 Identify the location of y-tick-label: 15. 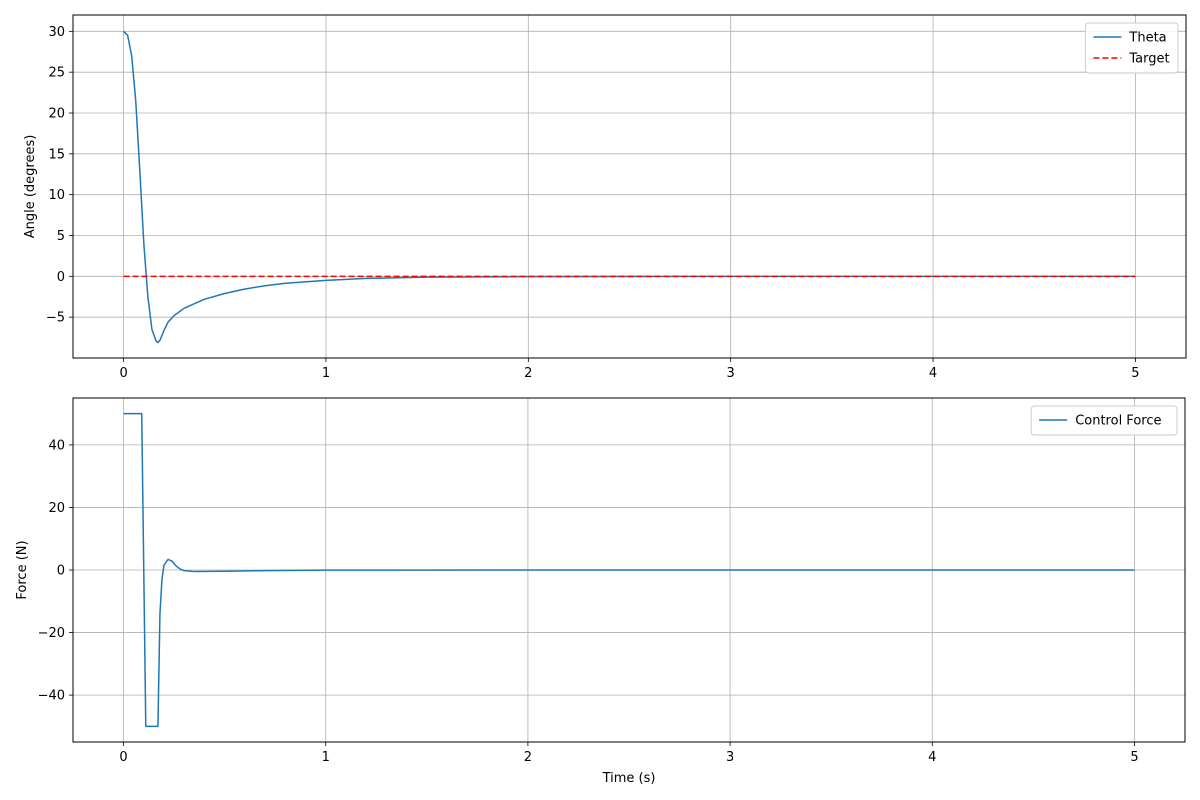
(56, 154).